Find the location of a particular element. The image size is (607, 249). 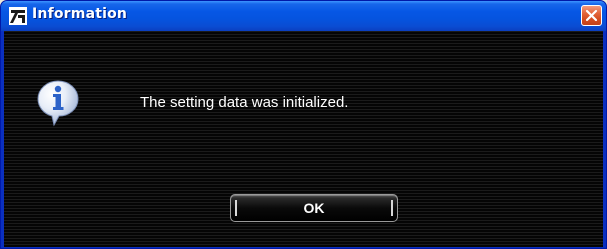

ok-button: OK is located at coordinates (314, 208).